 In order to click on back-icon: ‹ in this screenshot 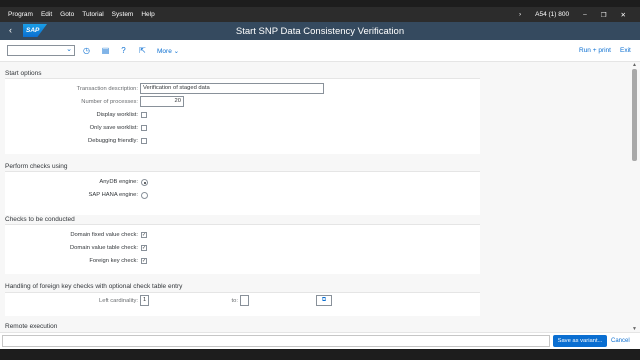, I will do `click(10, 30)`.